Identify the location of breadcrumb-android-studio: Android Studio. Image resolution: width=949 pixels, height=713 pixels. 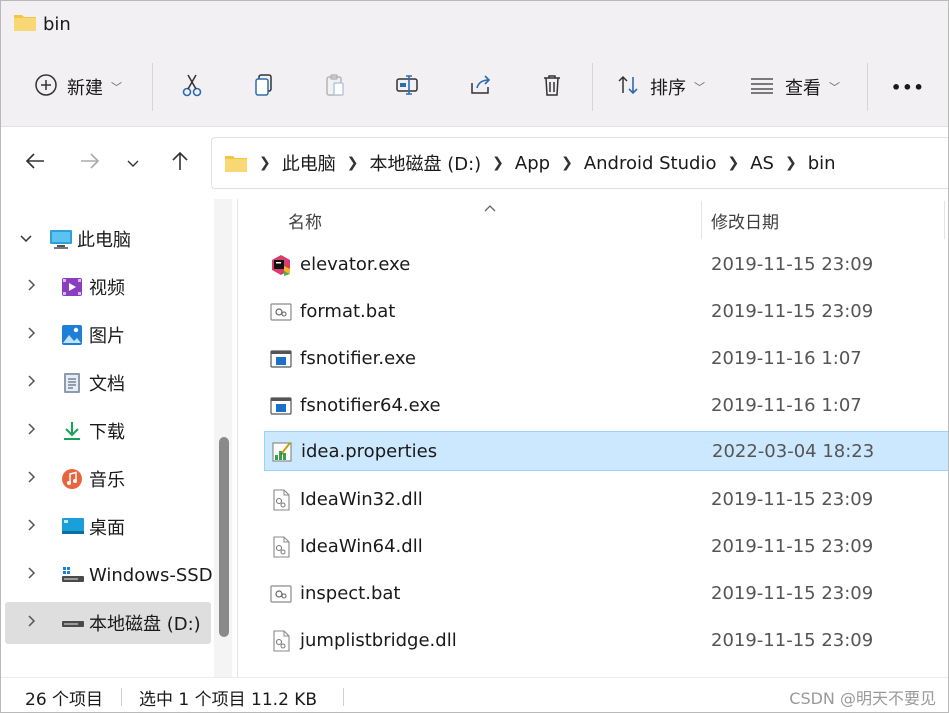
(650, 163).